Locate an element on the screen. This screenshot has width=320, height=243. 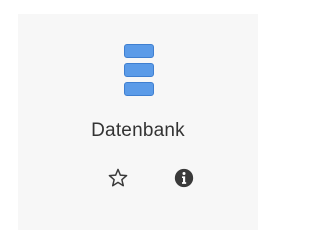
database-disk-top is located at coordinates (139, 51).